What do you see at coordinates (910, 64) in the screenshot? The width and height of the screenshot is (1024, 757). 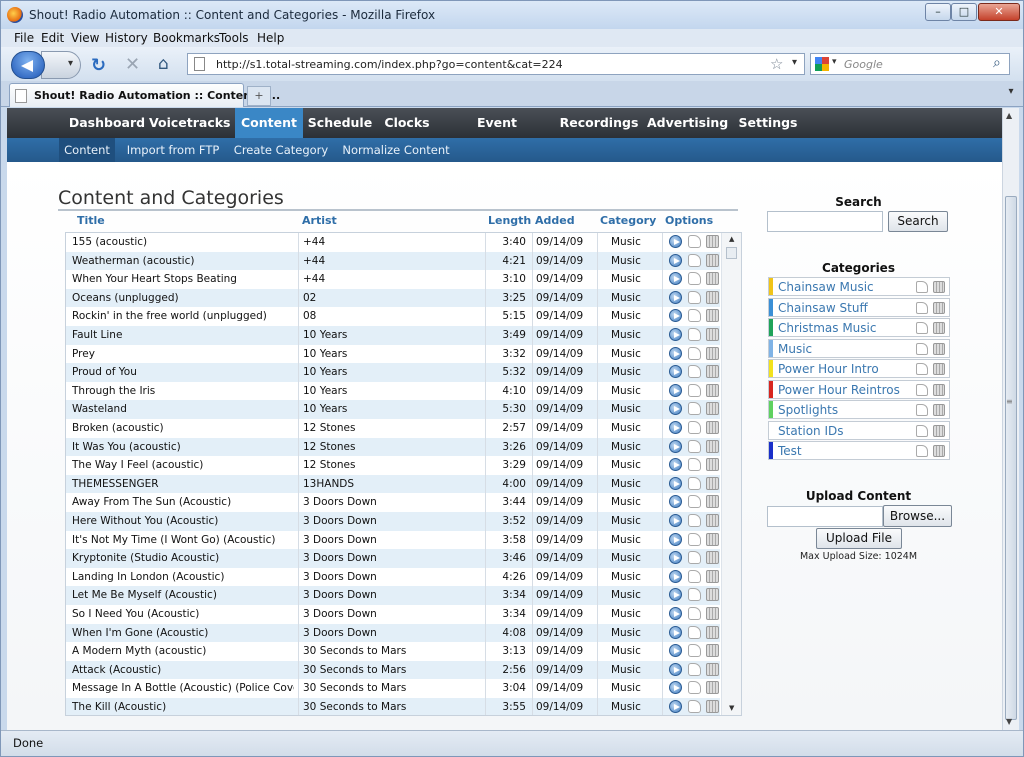 I see `search-bar: ▾ Google ⌕` at bounding box center [910, 64].